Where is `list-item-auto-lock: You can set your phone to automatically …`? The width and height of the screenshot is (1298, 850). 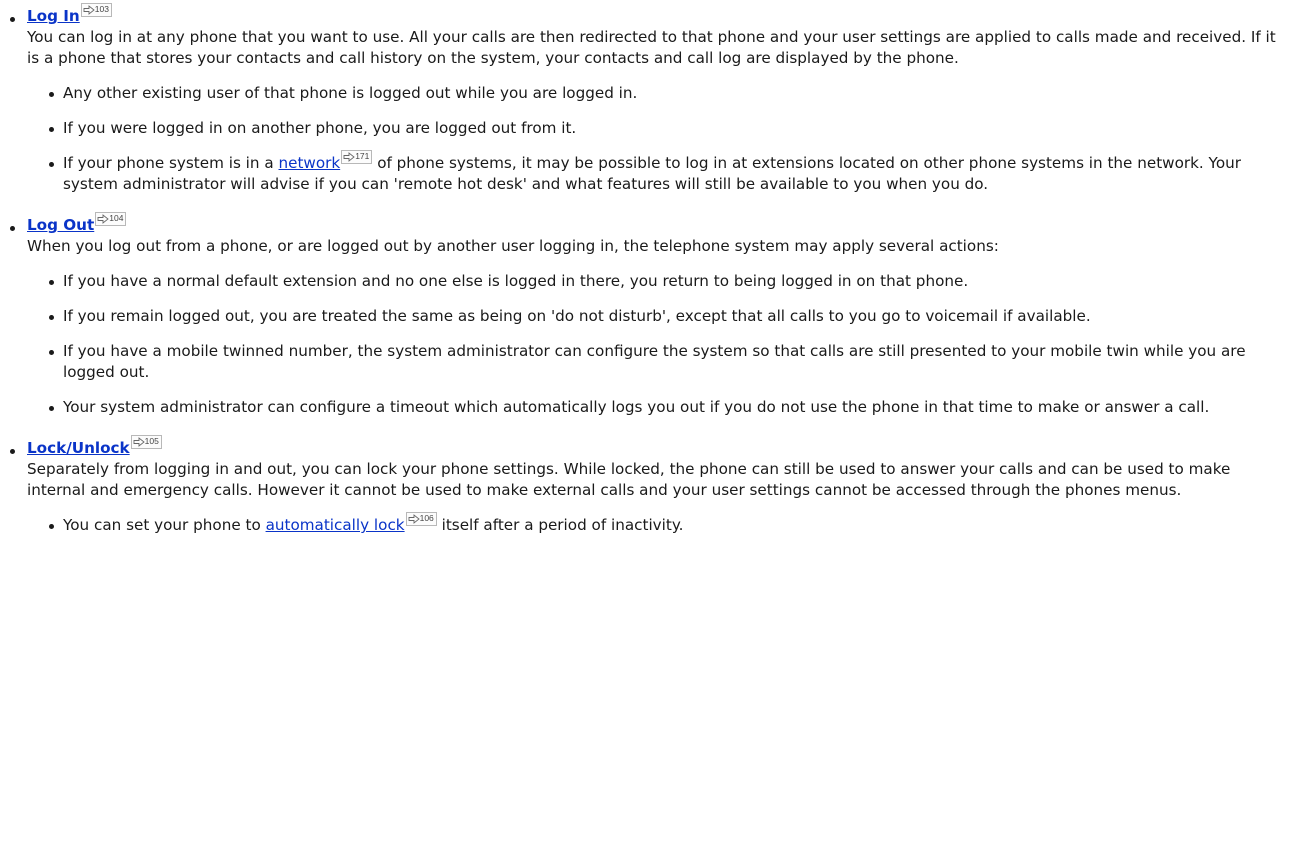
list-item-auto-lock: You can set your phone to automatically … is located at coordinates (668, 524).